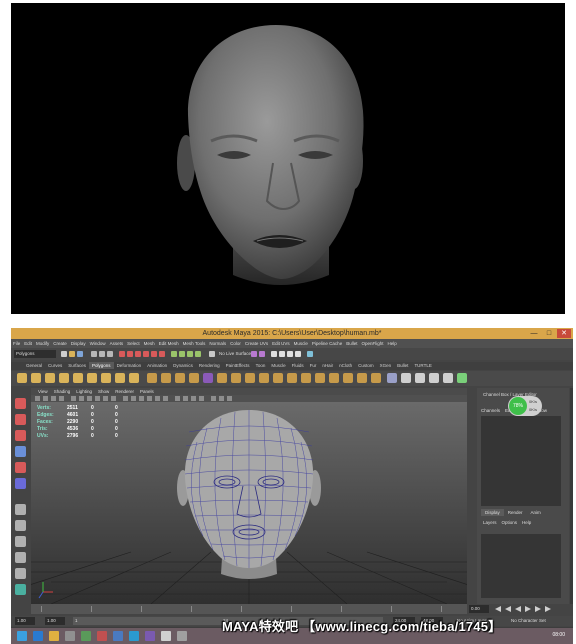 Image resolution: width=576 pixels, height=644 pixels. I want to click on layer-menu-options: Options, so click(512, 522).